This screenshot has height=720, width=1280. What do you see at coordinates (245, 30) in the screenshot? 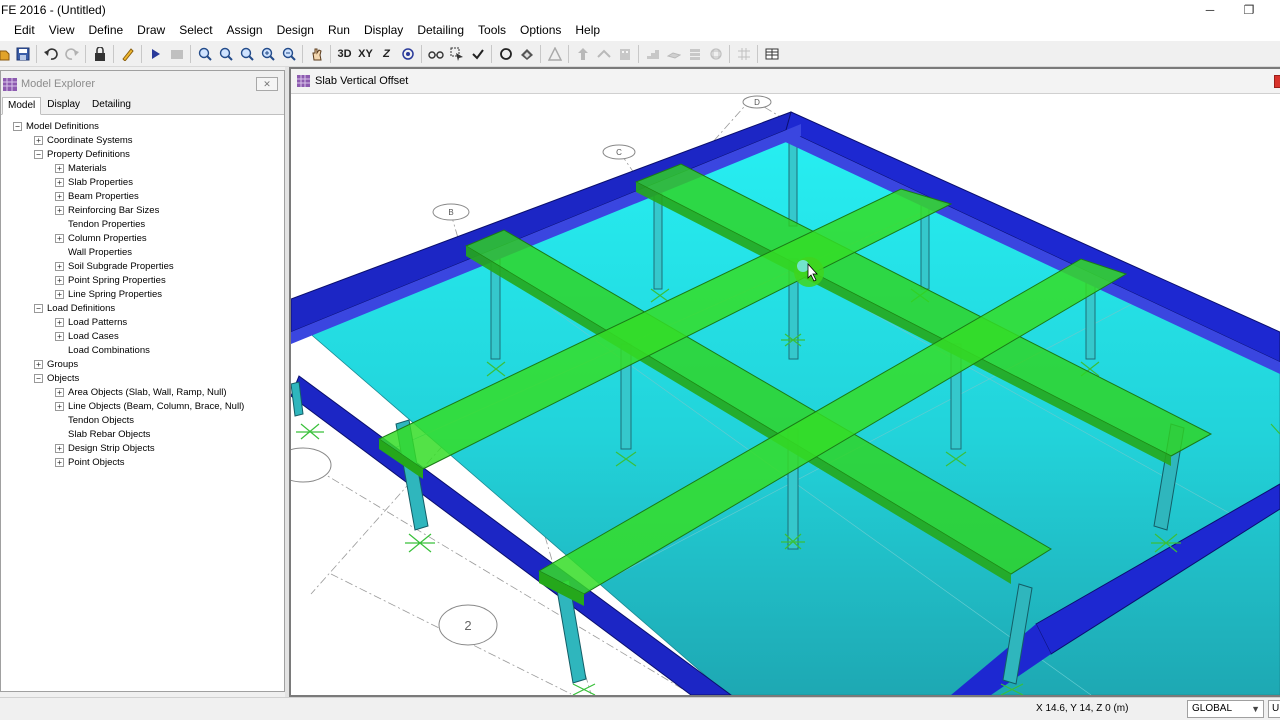
I see `menu-assign: Assign` at bounding box center [245, 30].